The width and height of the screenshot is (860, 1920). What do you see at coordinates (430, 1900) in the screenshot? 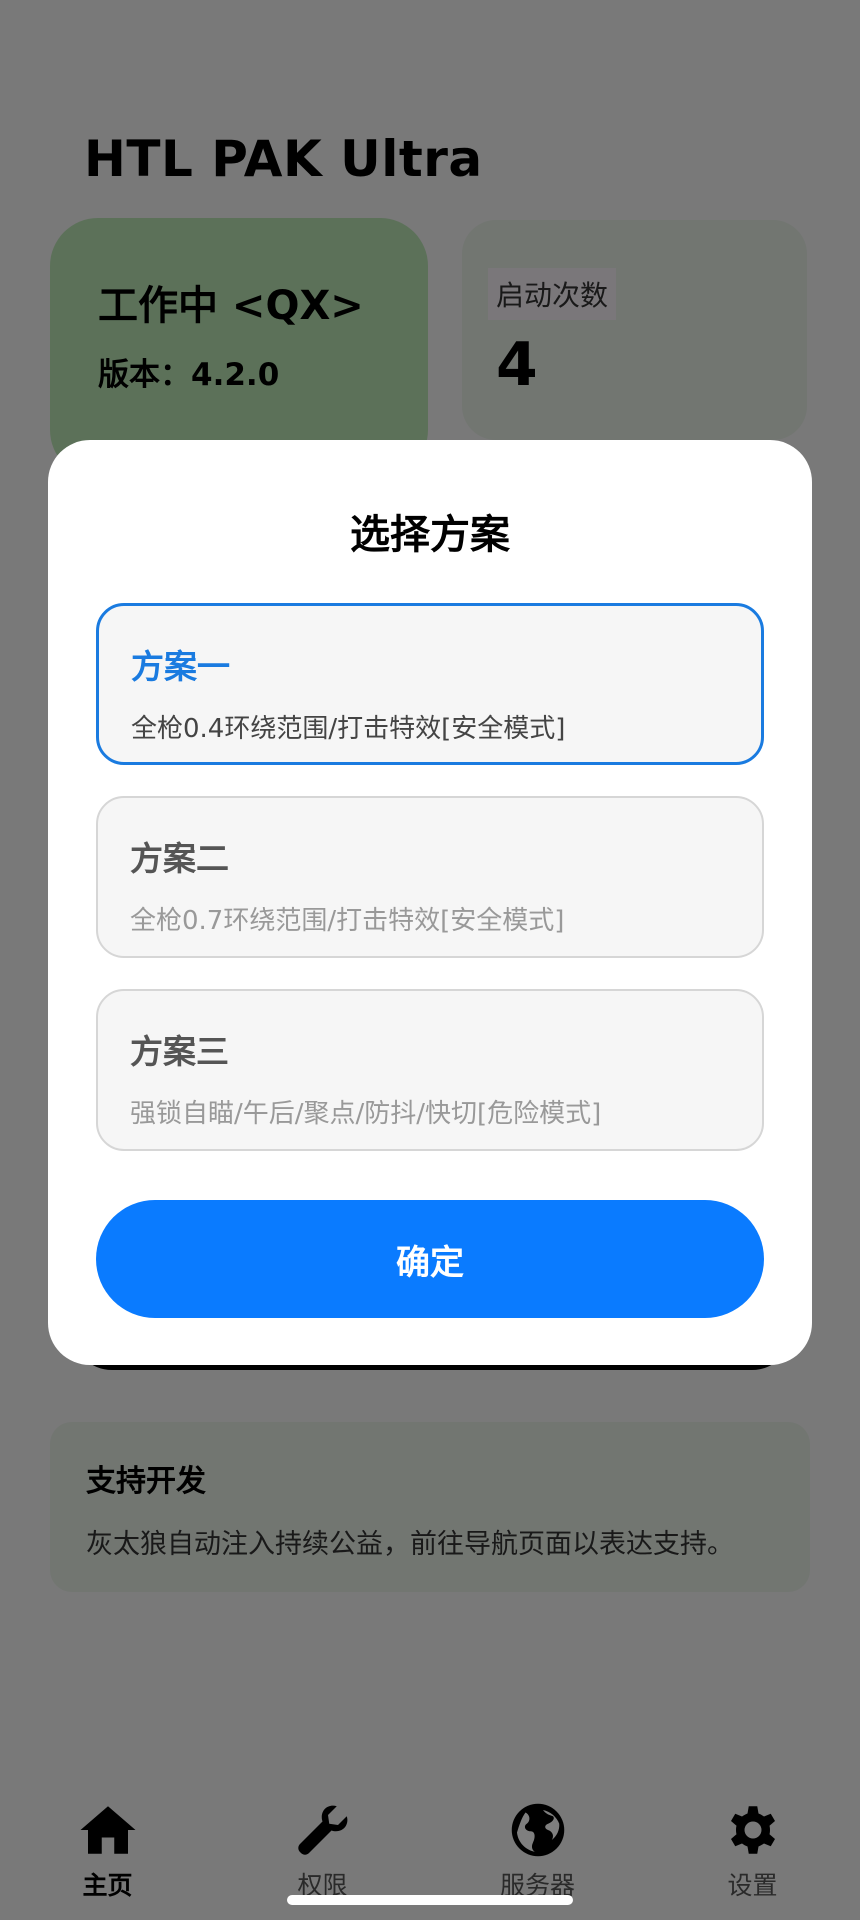
I see `home-indicator` at bounding box center [430, 1900].